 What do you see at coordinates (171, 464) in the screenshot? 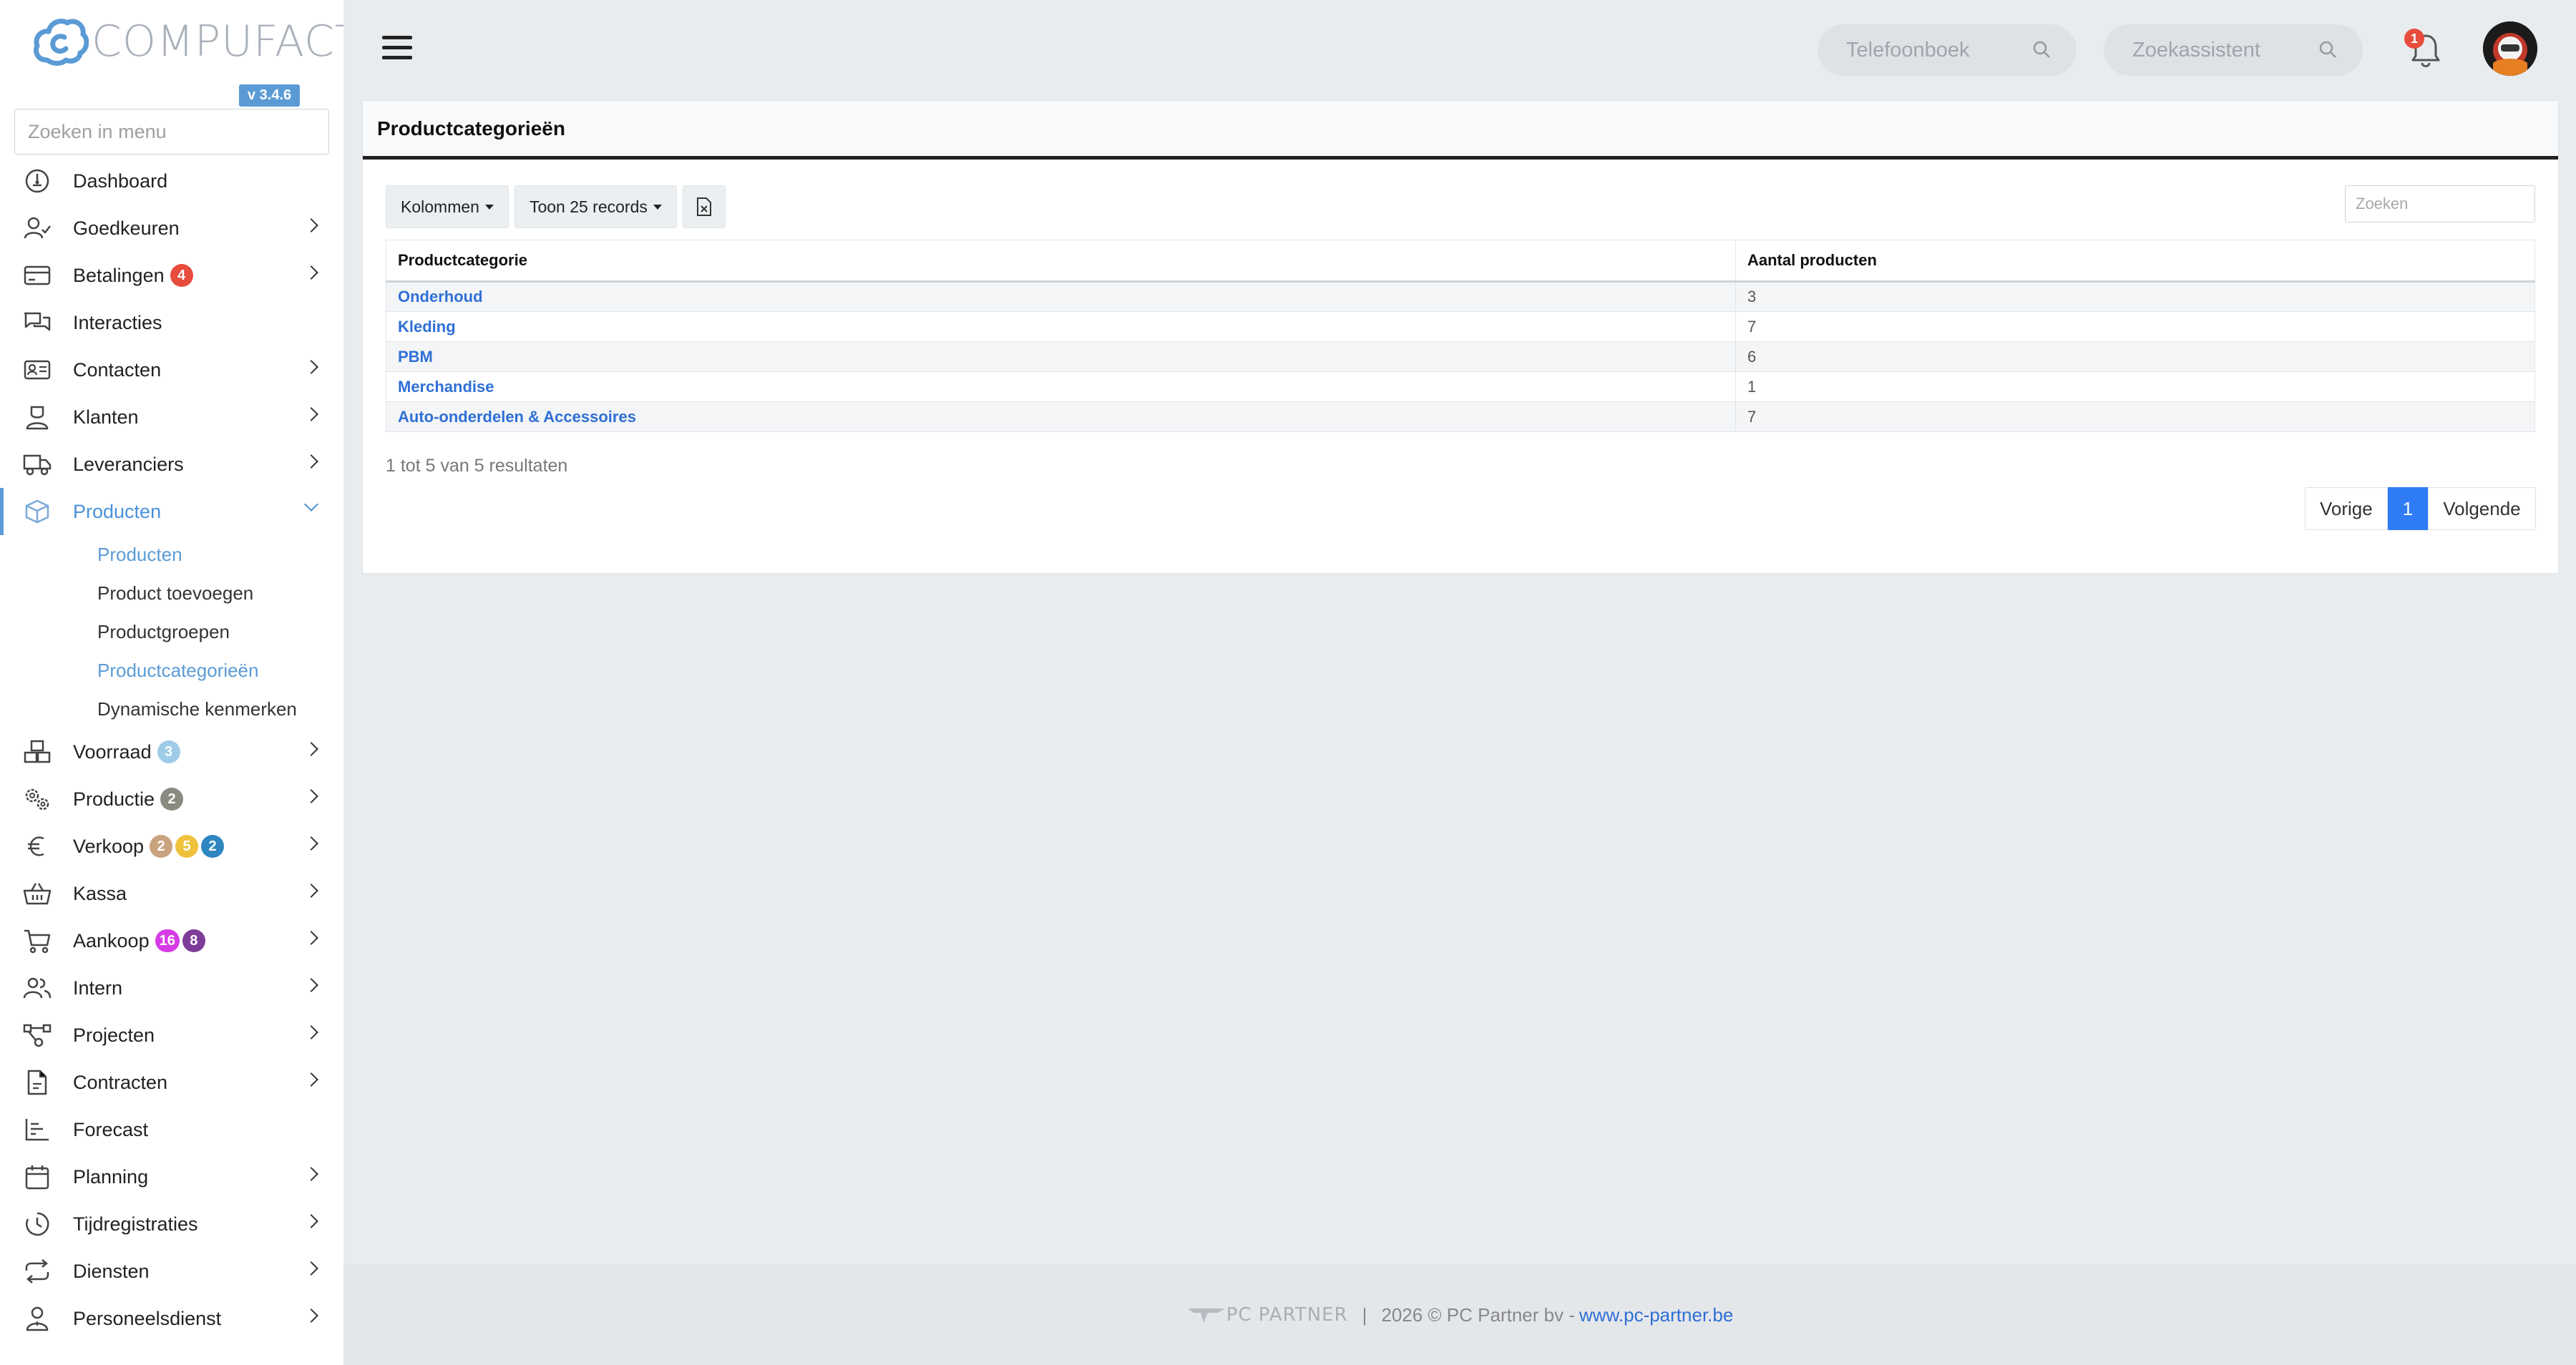
I see `sidebar-item-leveranciers: Leveranciers` at bounding box center [171, 464].